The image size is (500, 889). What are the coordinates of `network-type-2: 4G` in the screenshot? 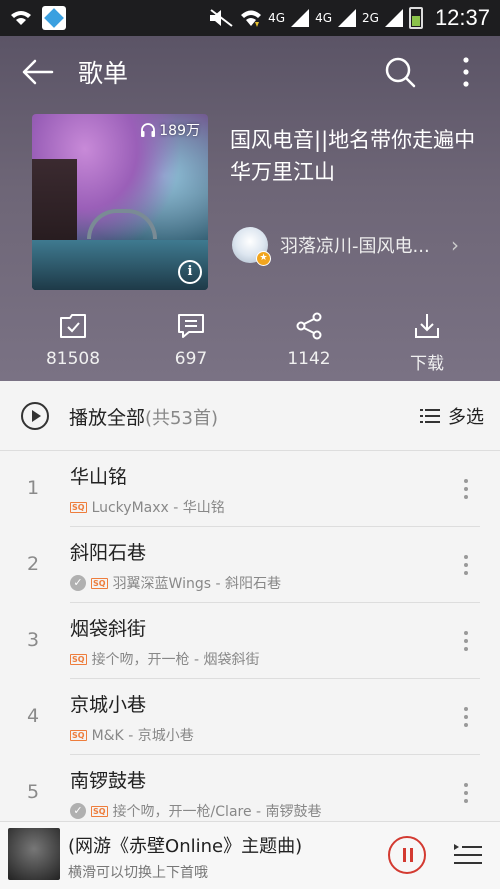 It's located at (323, 18).